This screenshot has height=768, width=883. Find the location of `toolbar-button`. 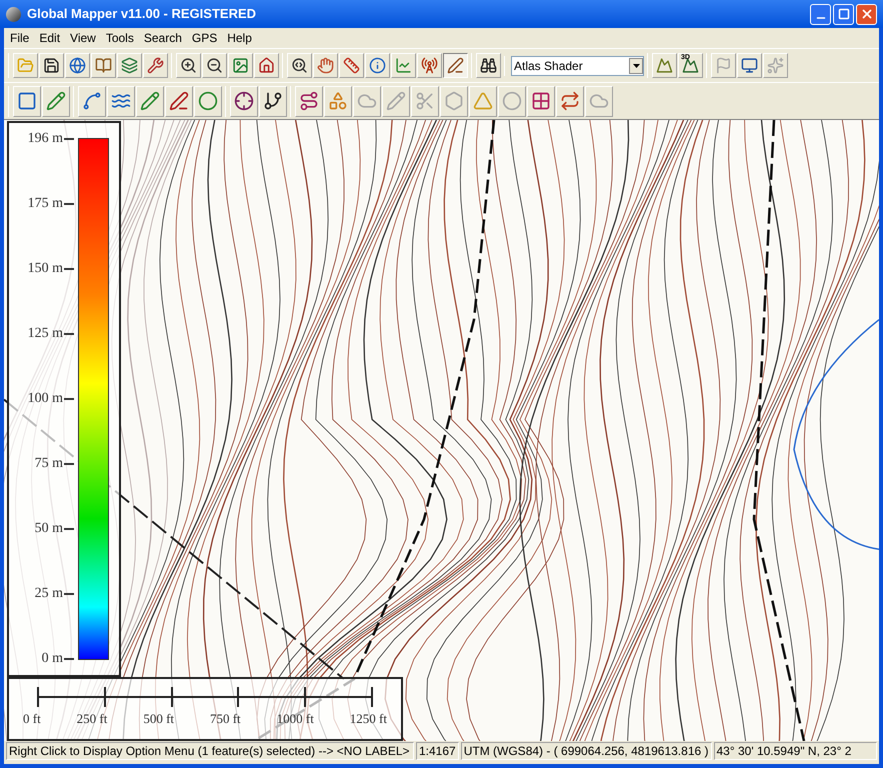

toolbar-button is located at coordinates (455, 65).